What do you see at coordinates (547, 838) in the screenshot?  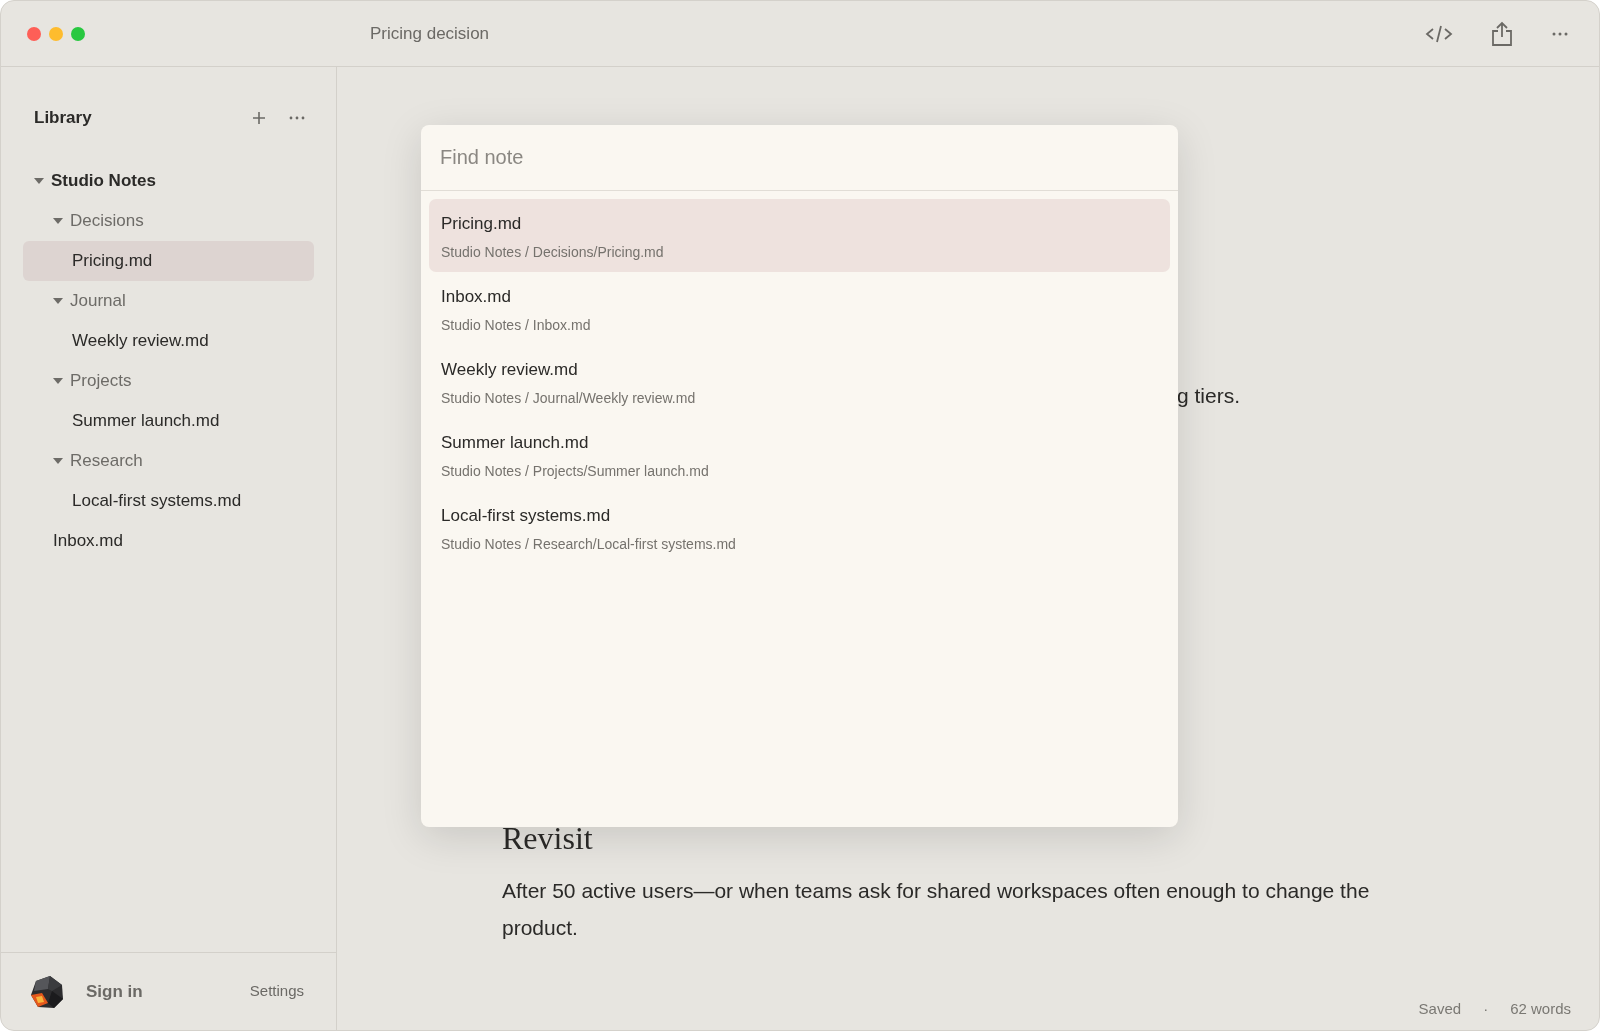 I see `section-heading: Revisit` at bounding box center [547, 838].